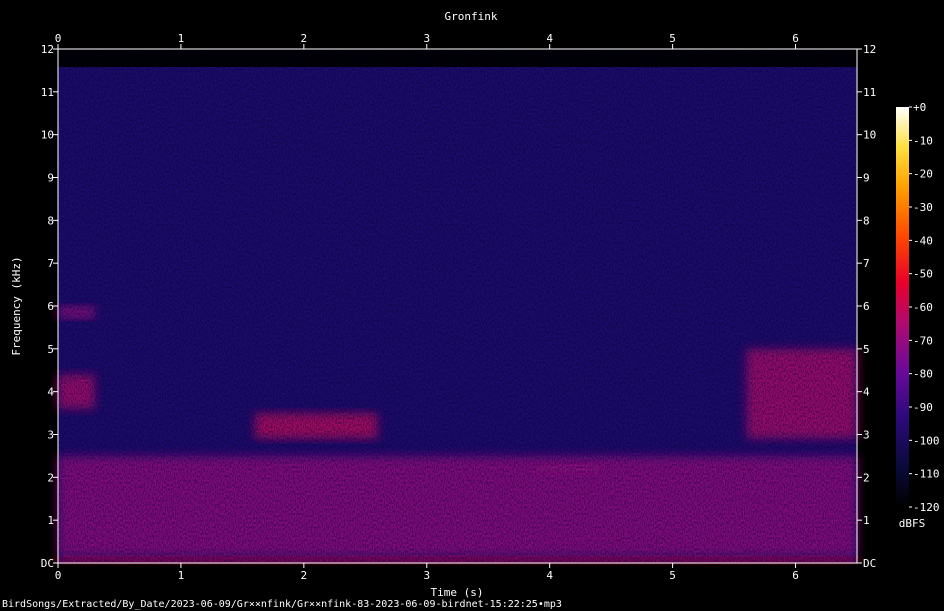  Describe the element at coordinates (923, 340) in the screenshot. I see `colorbar-tick-label: -70` at that location.